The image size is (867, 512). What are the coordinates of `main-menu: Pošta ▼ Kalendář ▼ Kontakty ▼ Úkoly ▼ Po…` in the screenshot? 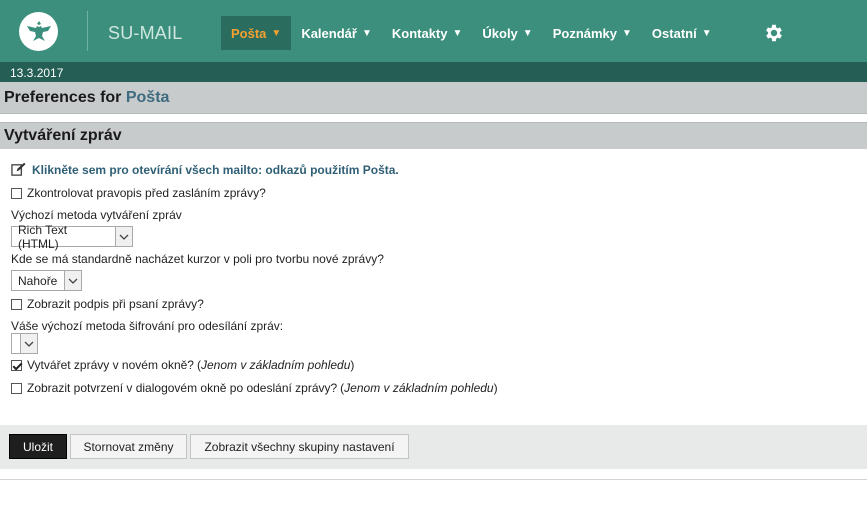 It's located at (471, 33).